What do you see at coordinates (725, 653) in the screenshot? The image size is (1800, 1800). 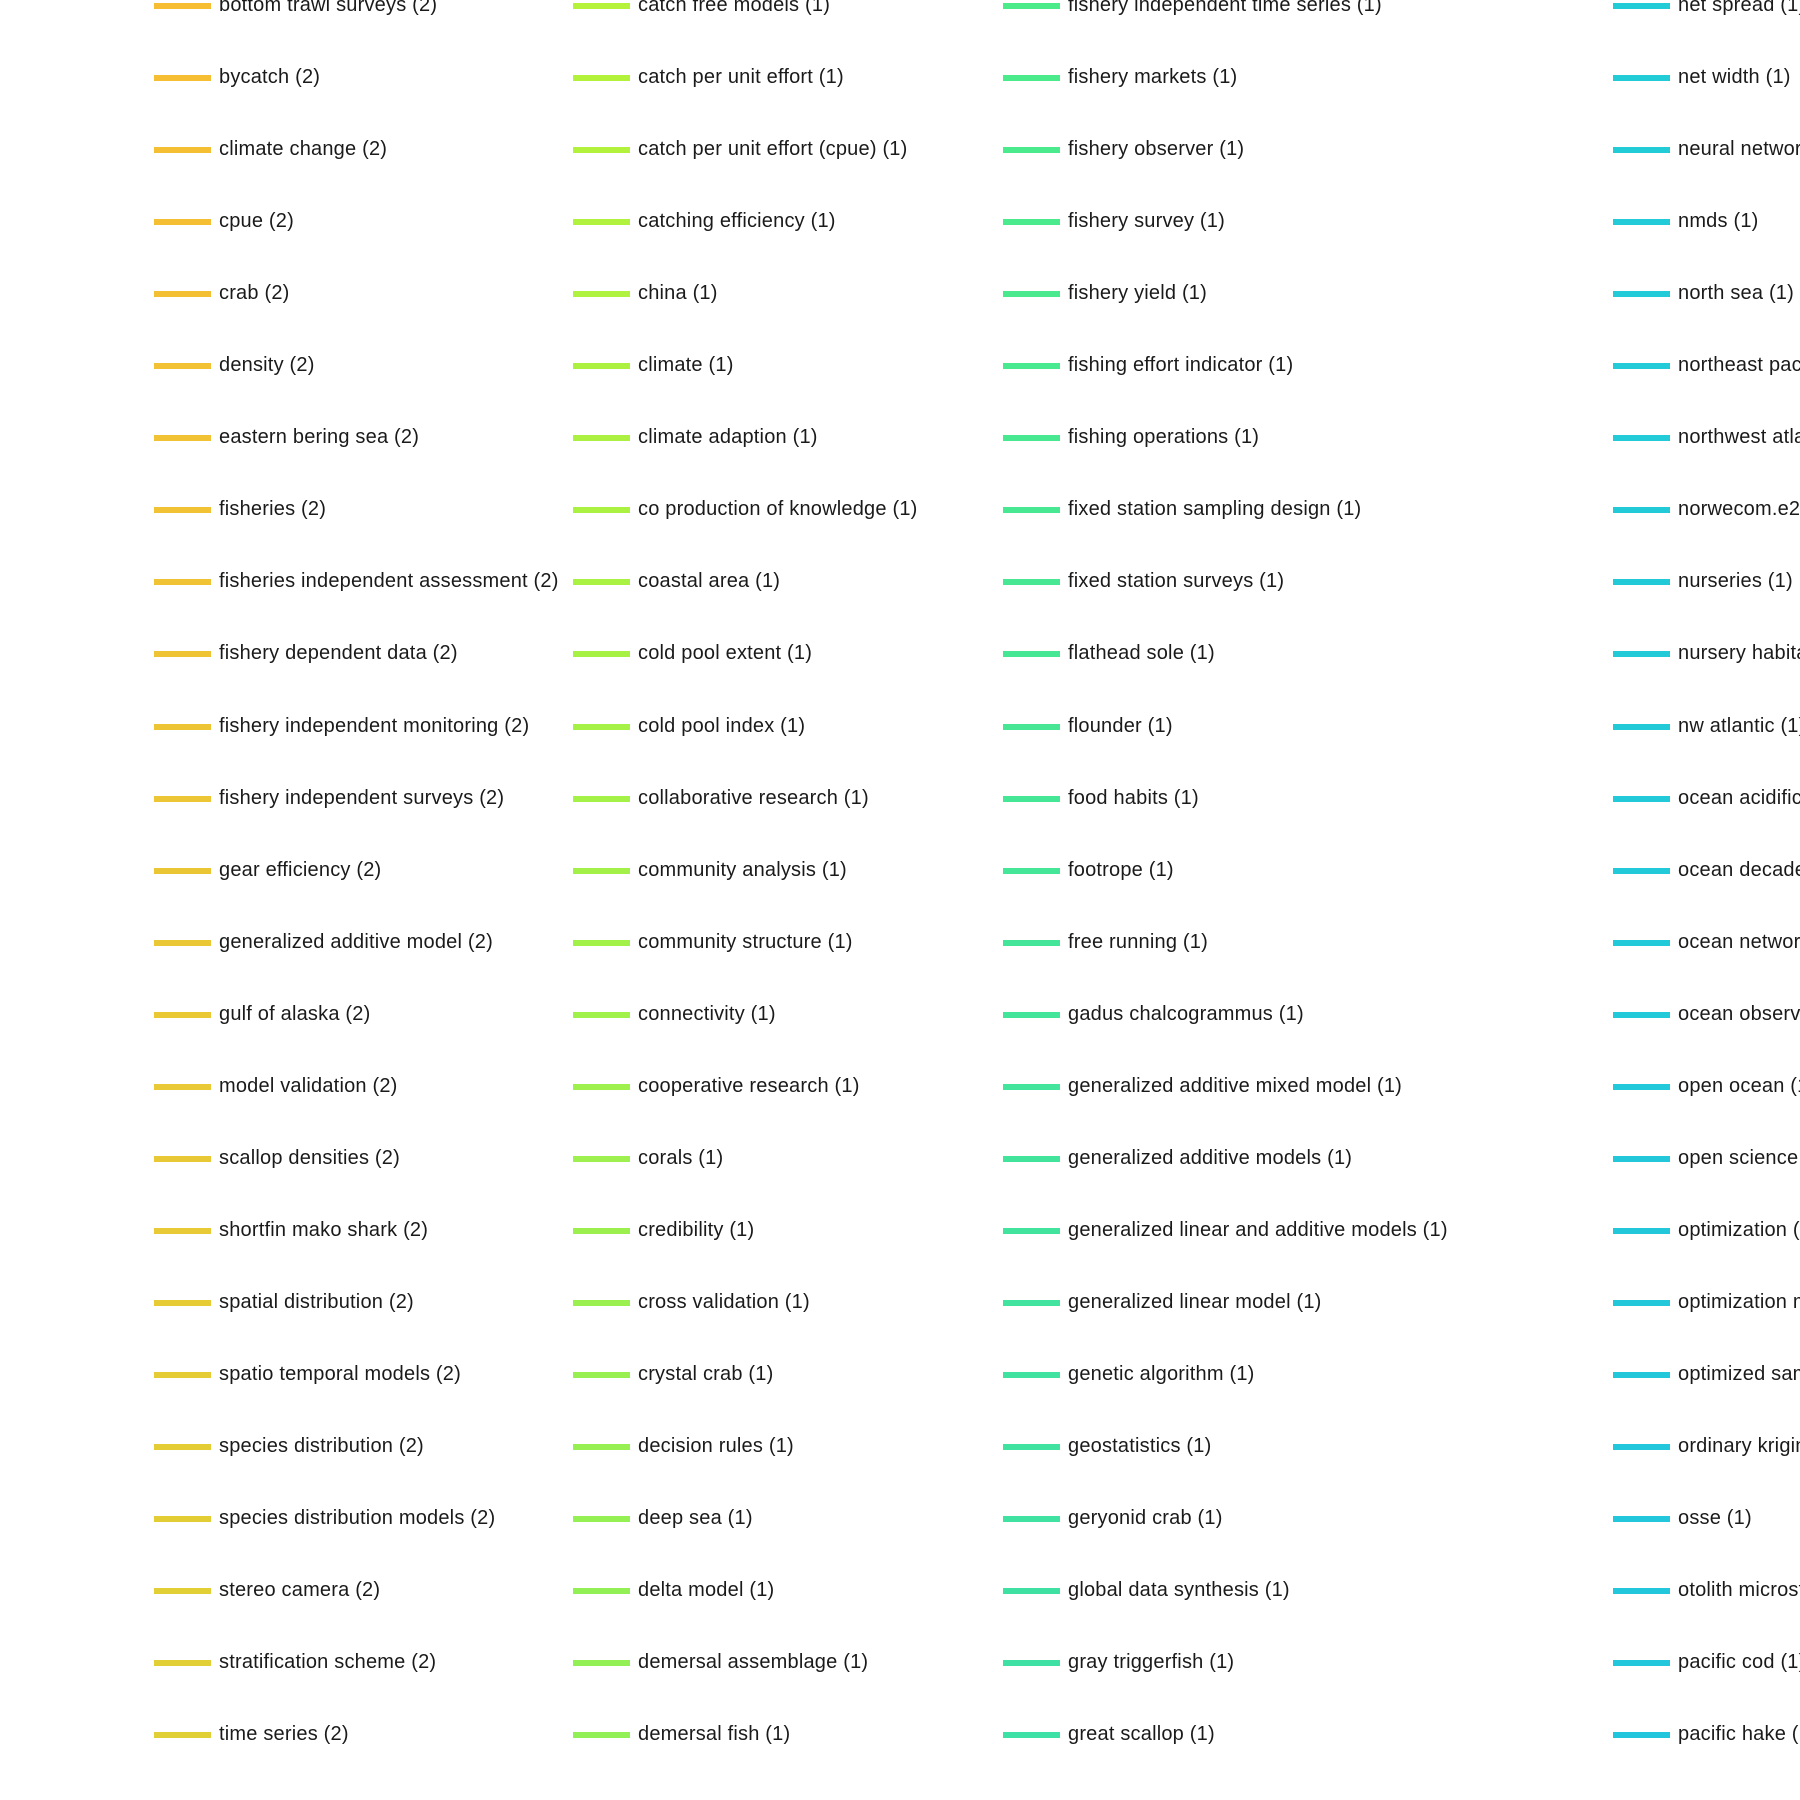 I see `legend-label: cold pool extent (1)` at bounding box center [725, 653].